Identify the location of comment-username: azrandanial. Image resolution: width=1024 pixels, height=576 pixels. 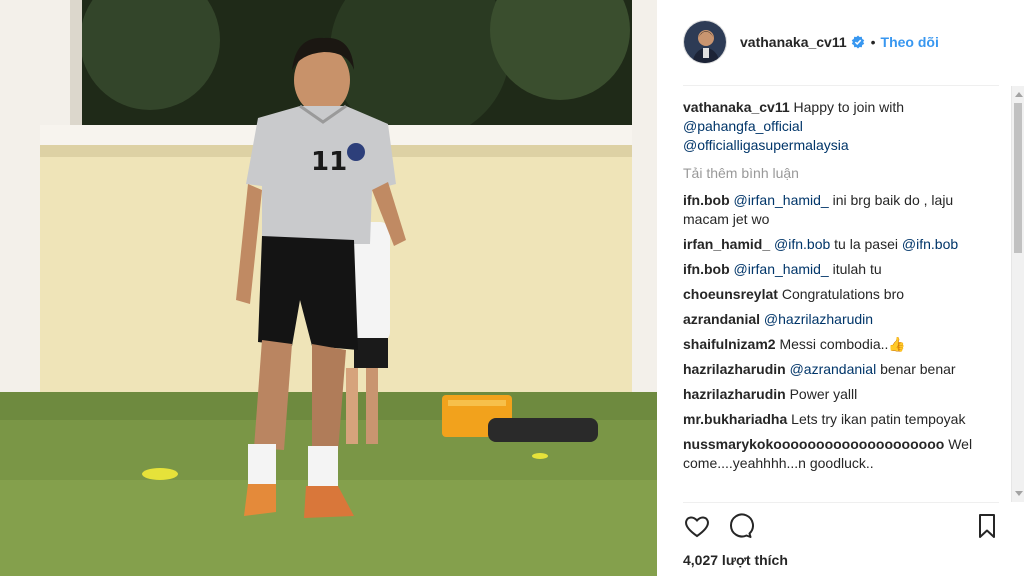
(721, 319).